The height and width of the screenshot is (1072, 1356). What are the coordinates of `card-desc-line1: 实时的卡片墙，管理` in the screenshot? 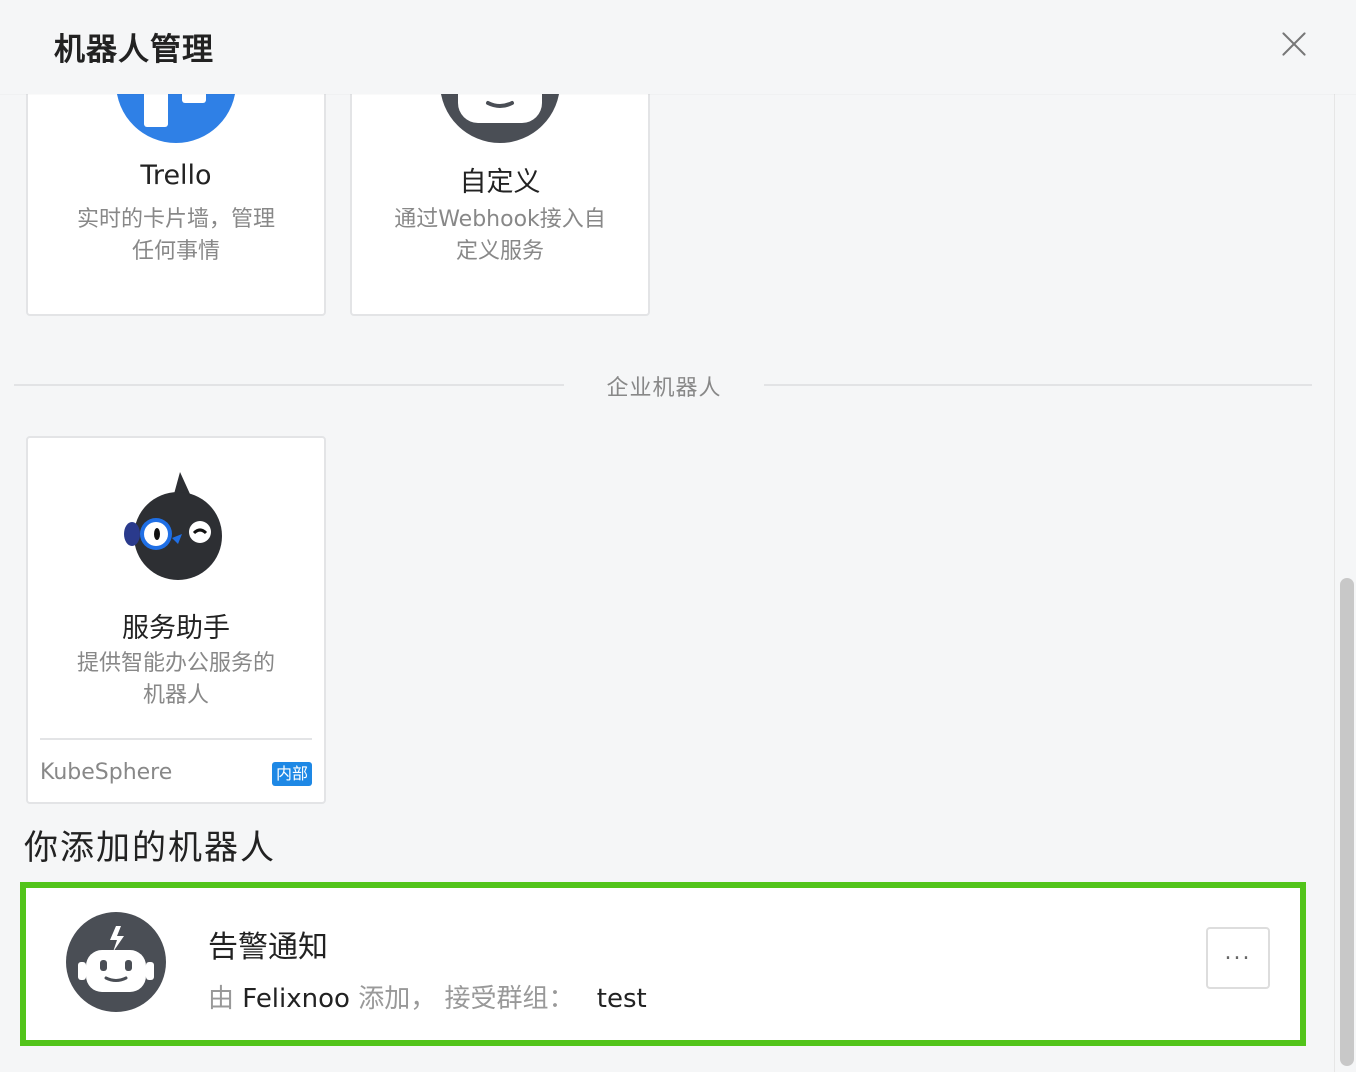 It's located at (175, 219).